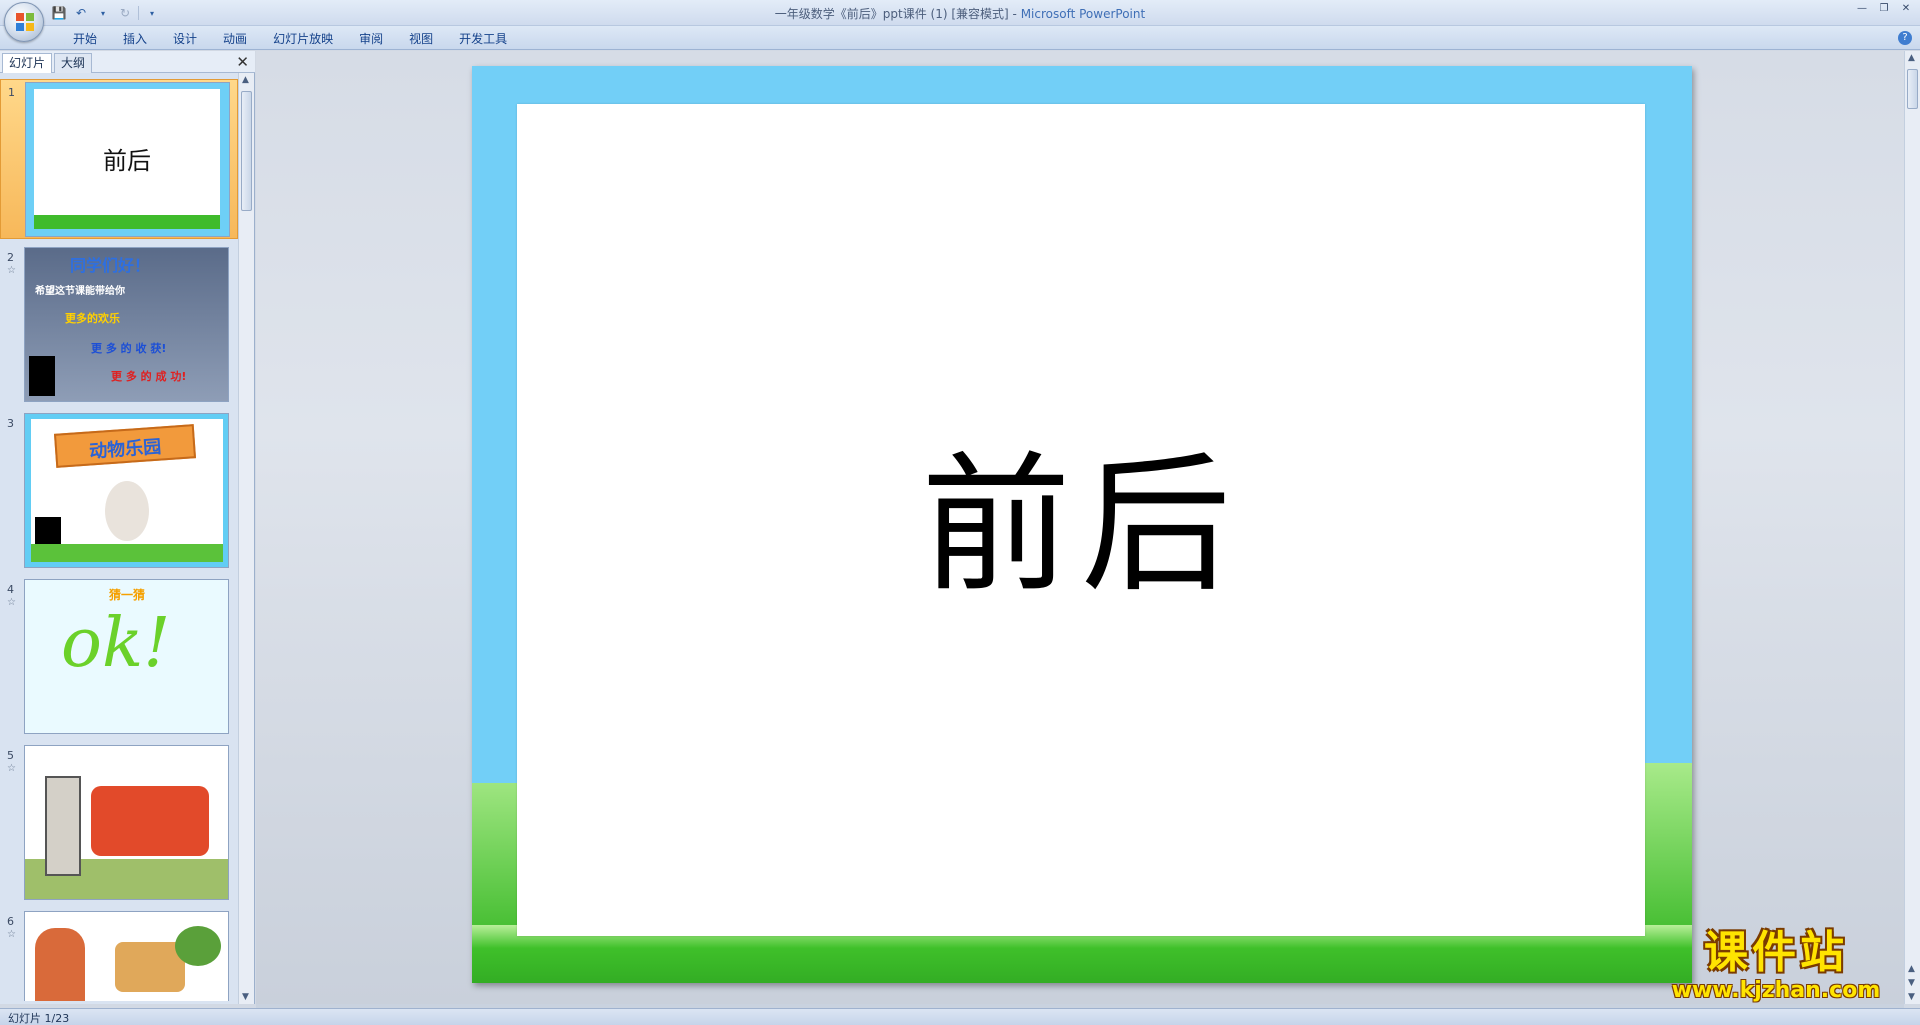 This screenshot has width=1920, height=1025. I want to click on slide-title: 前后, so click(1081, 512).